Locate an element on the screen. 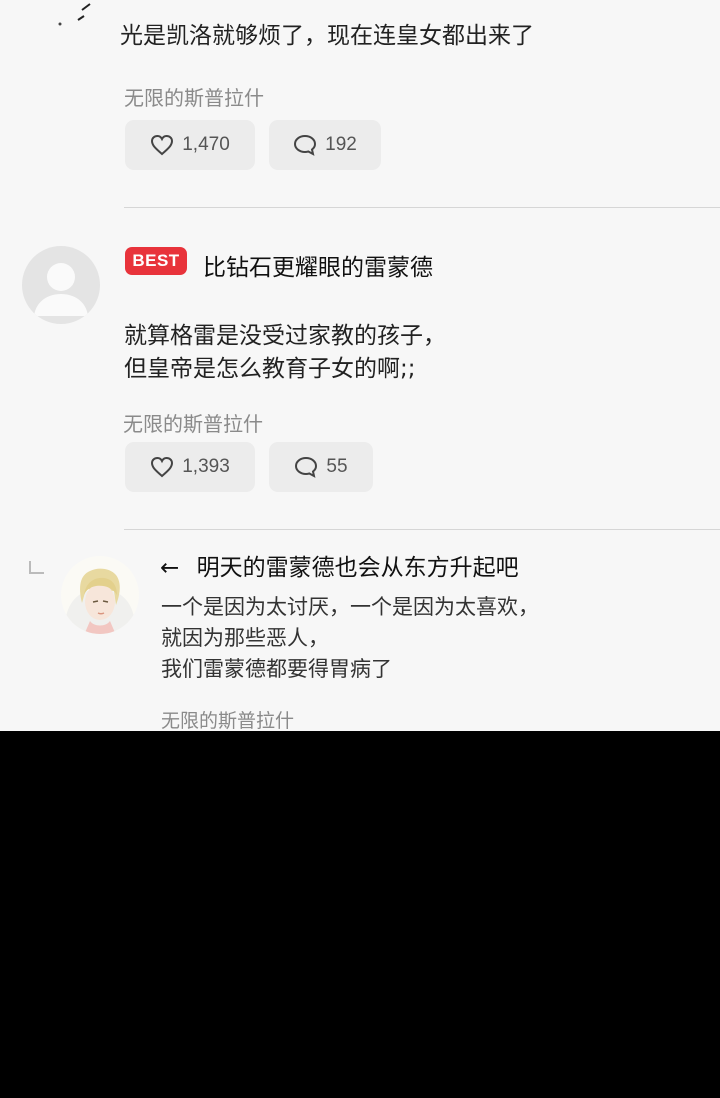  comment-2-reply-count: 55 is located at coordinates (337, 466).